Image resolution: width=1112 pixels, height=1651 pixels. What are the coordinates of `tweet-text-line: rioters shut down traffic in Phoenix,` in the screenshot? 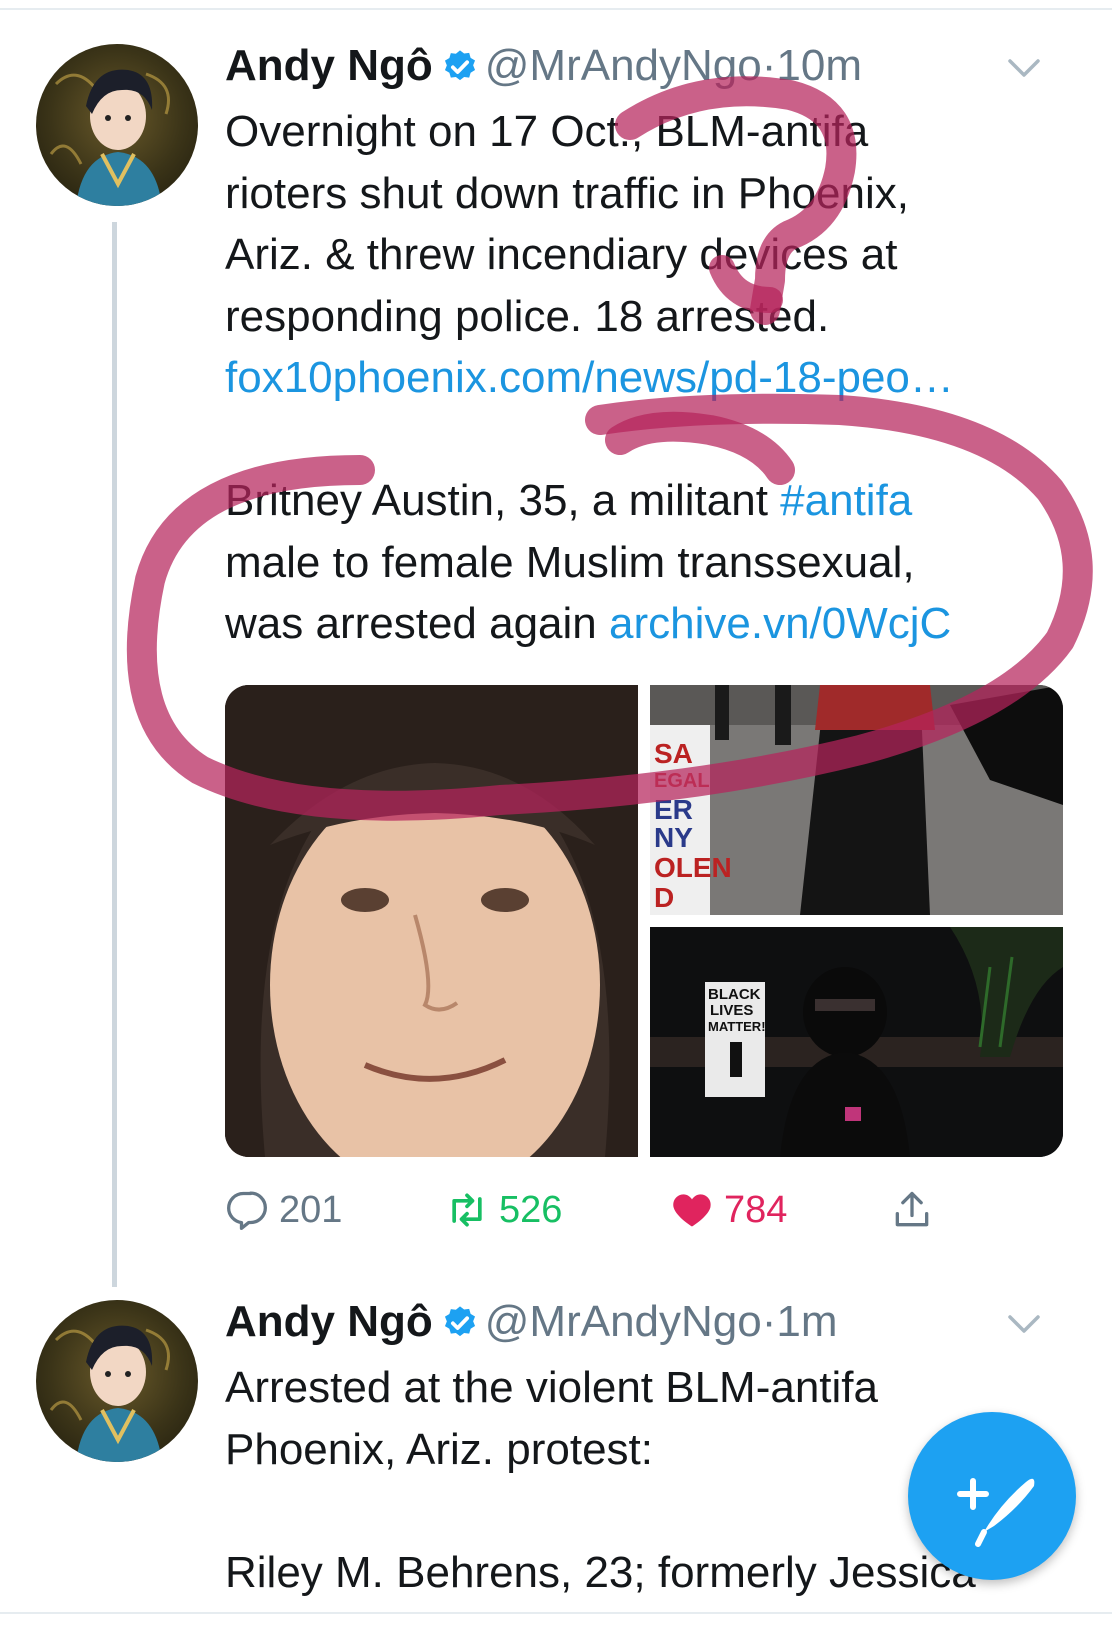 It's located at (567, 193).